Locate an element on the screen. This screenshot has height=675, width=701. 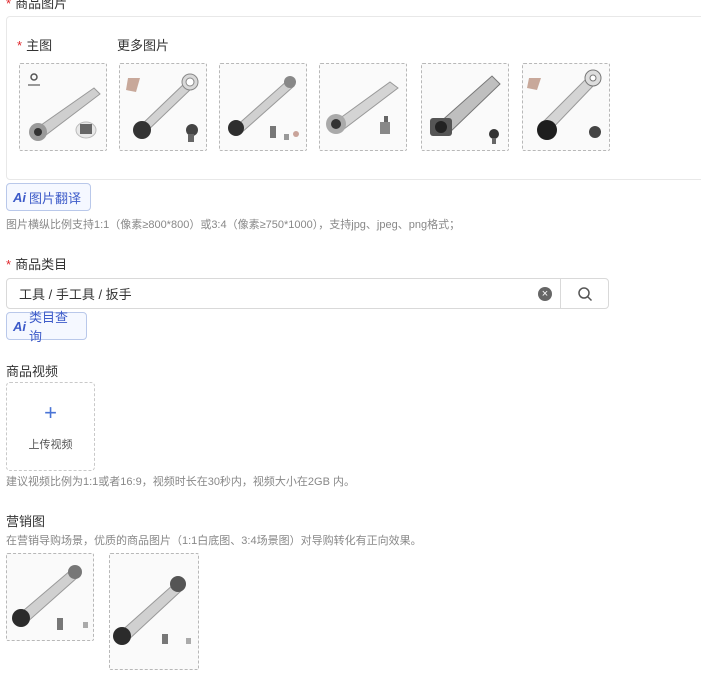
search-icon is located at coordinates (584, 293).